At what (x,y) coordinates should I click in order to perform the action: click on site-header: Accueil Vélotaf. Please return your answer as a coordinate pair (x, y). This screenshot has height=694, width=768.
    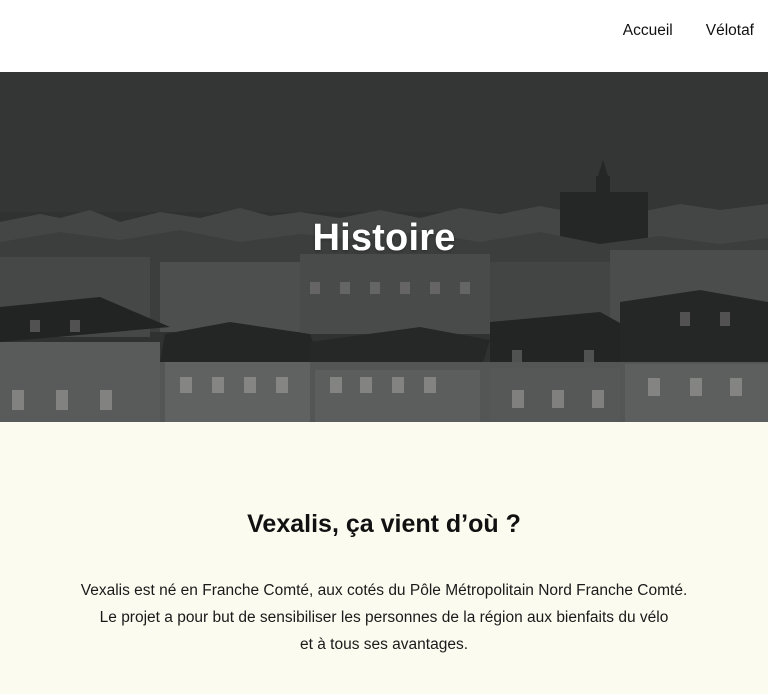
    Looking at the image, I should click on (384, 36).